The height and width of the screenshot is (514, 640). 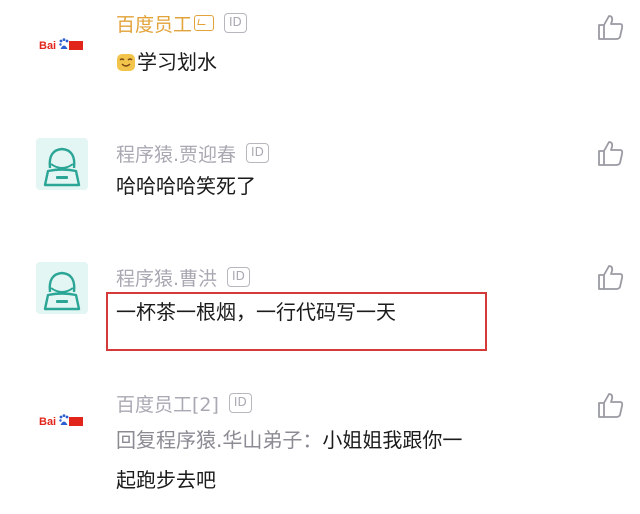 I want to click on comment-text: 学习划水, so click(x=166, y=62).